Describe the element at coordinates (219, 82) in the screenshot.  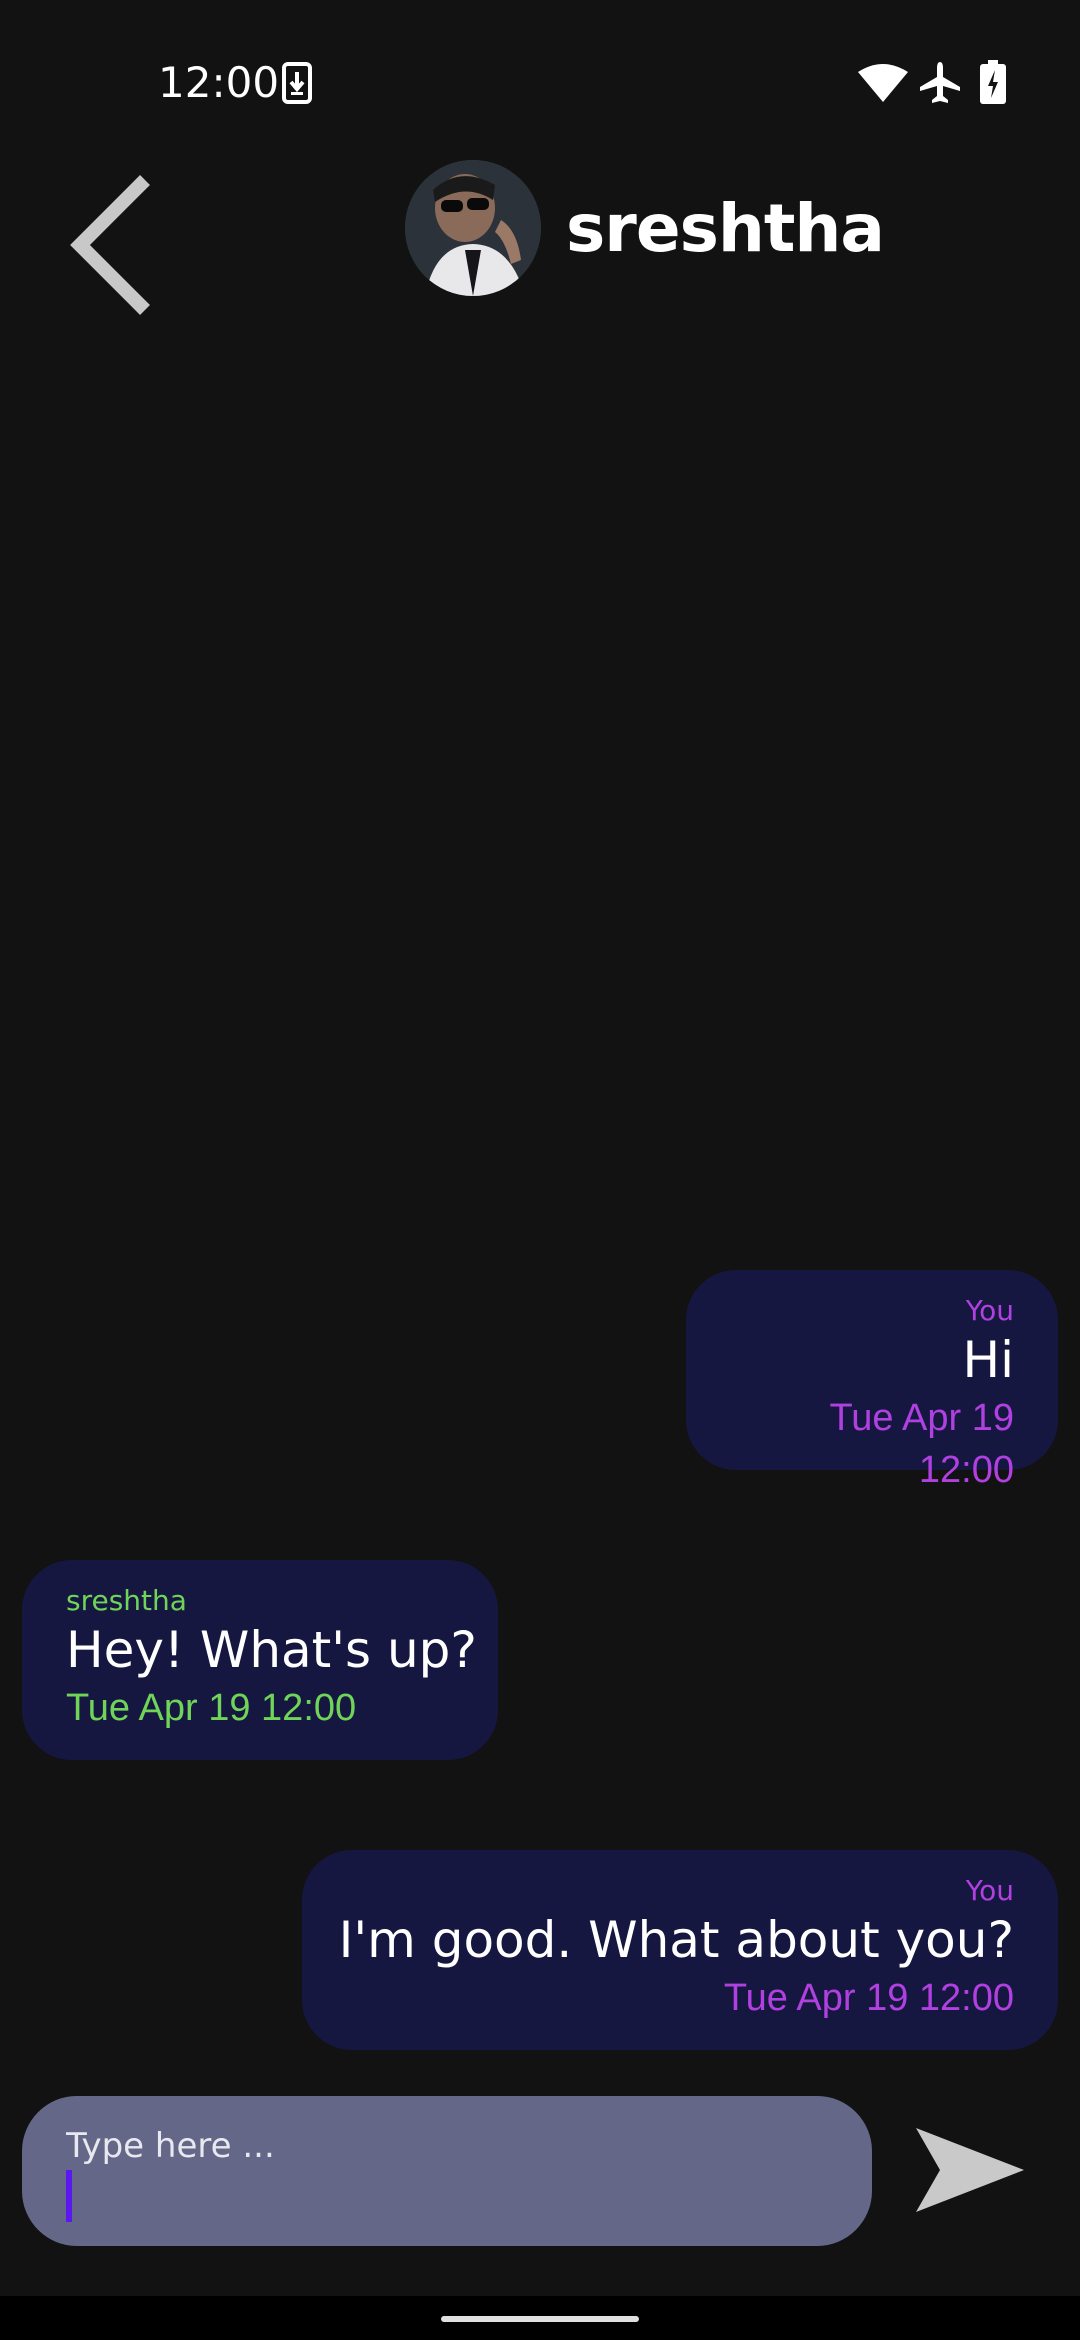
I see `status-time: 12:00` at that location.